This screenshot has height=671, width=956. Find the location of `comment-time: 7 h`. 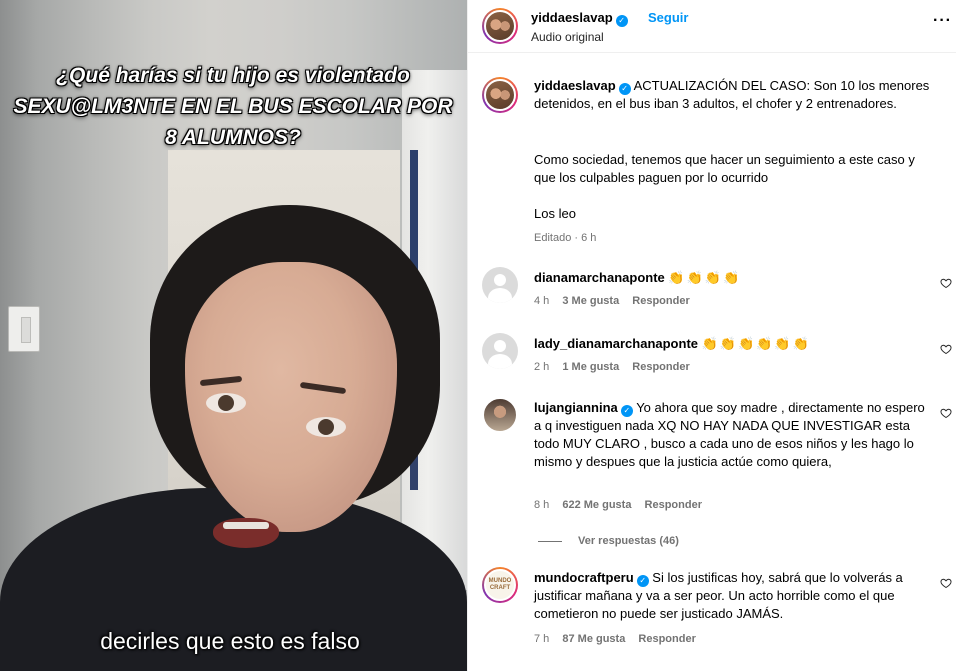

comment-time: 7 h is located at coordinates (542, 639).